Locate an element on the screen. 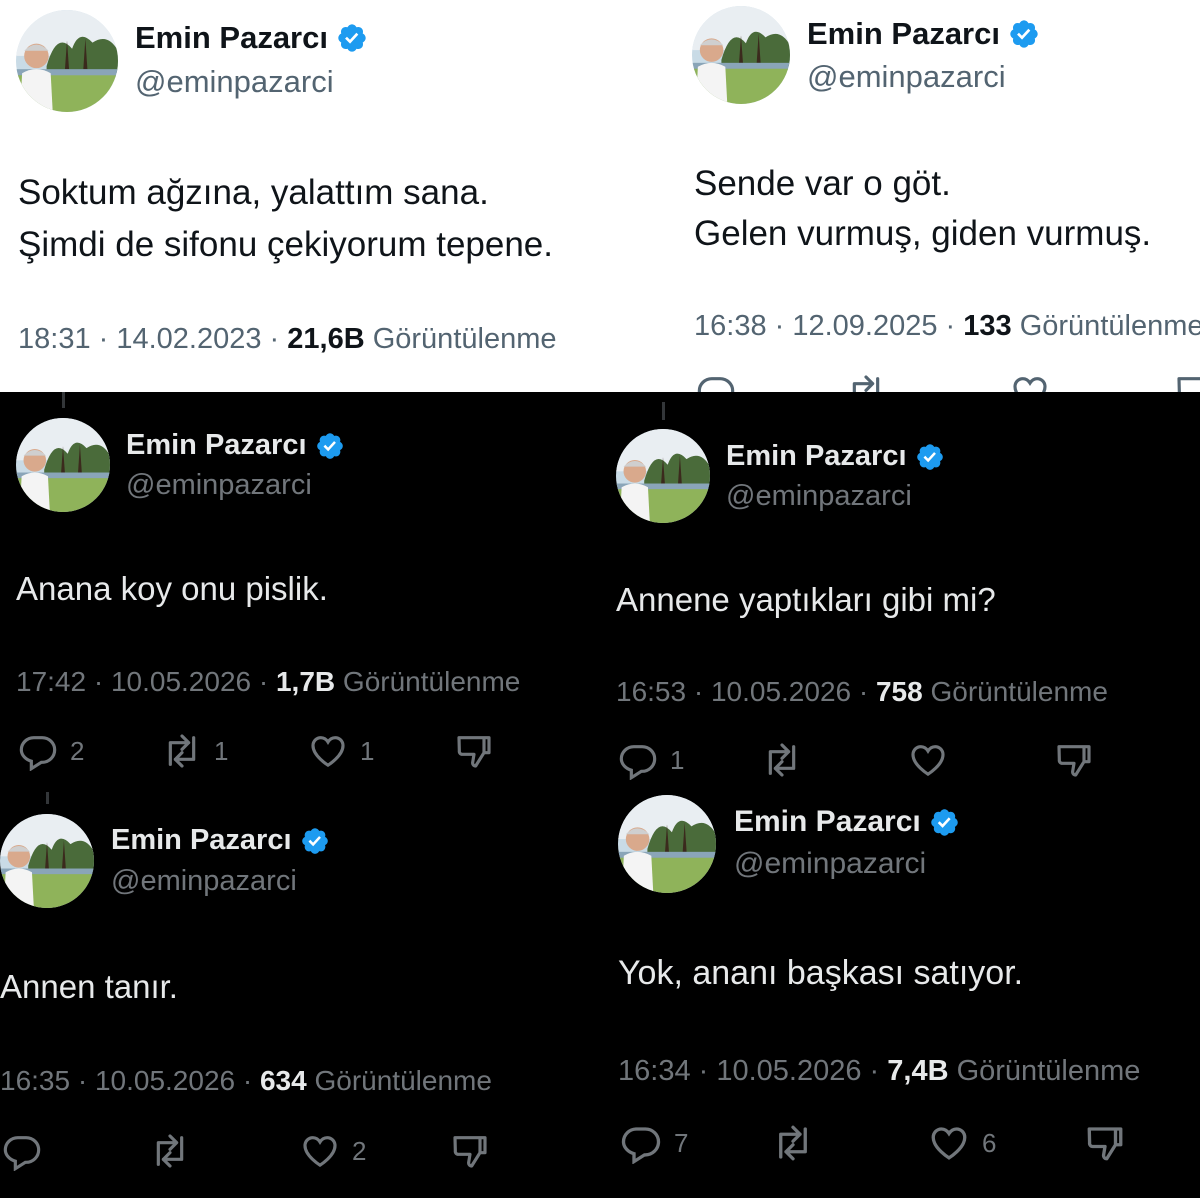 This screenshot has height=1198, width=1200. tweet-meta: 16:34 · 10.05.2026 · 7,4B Görüntülenme is located at coordinates (879, 1071).